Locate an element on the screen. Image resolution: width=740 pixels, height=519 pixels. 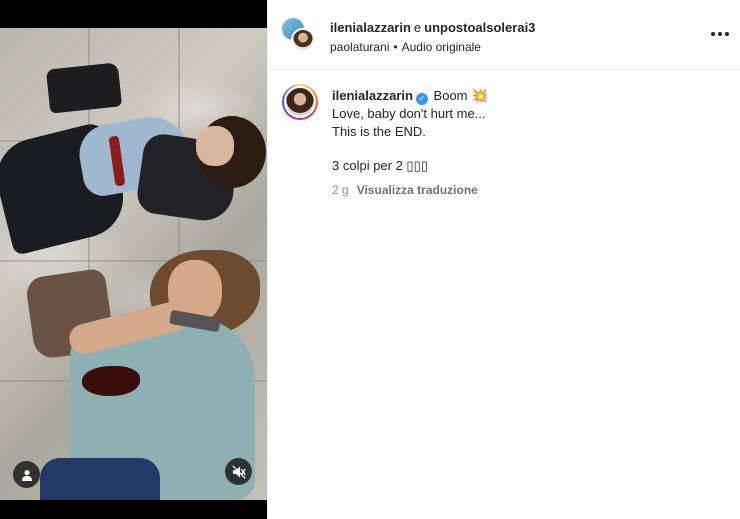
audio-label-link: Audio originale is located at coordinates (441, 47).